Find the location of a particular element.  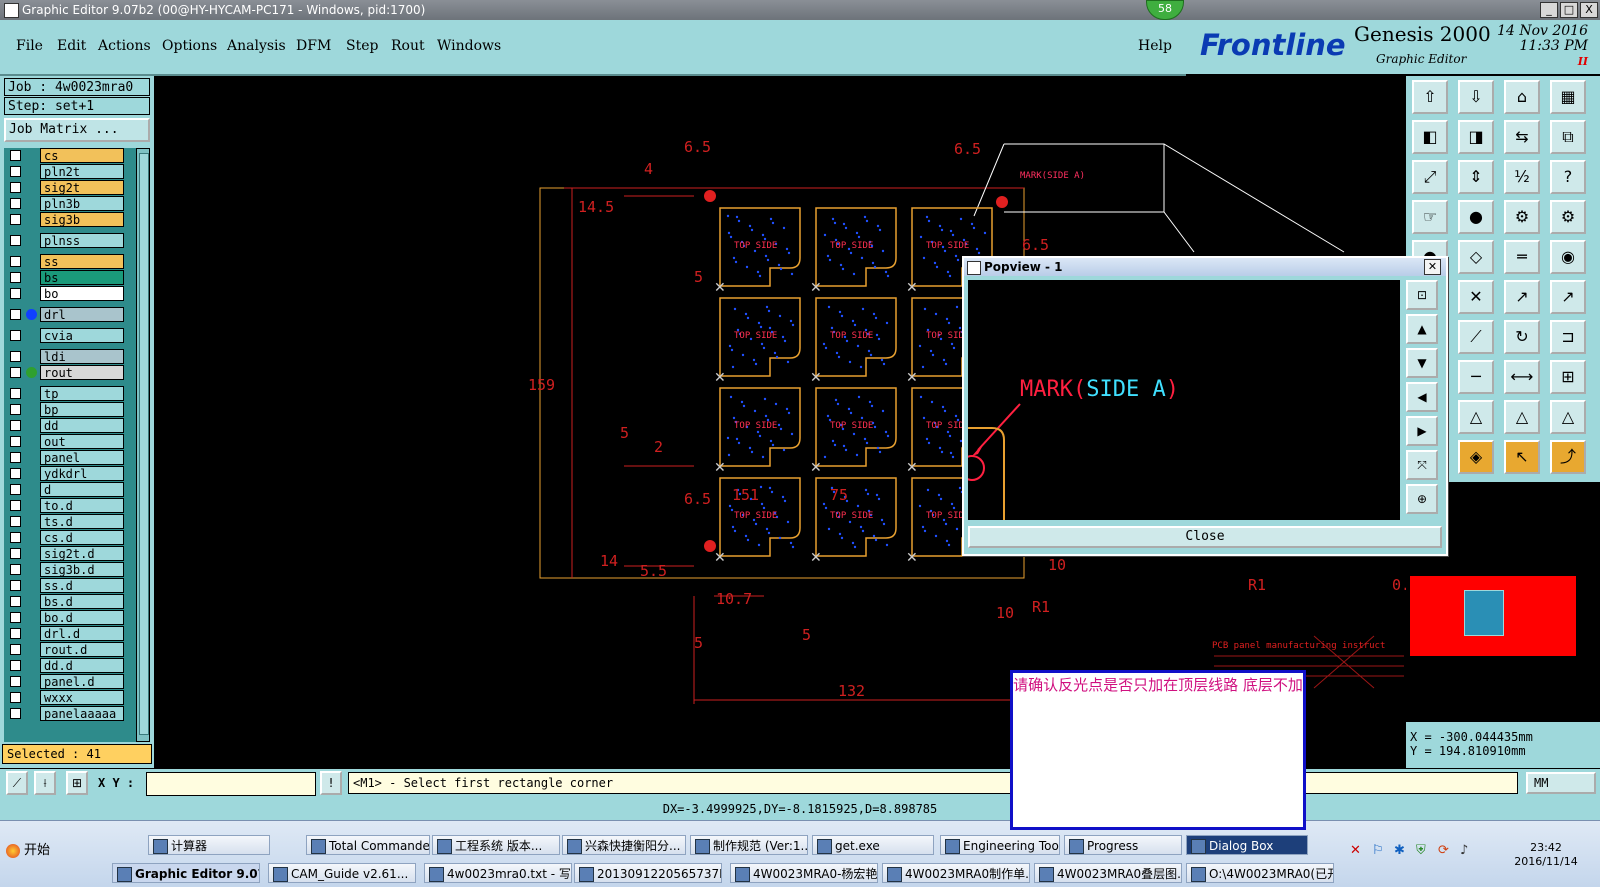

layer-row-ts-d: ts.d is located at coordinates (64, 521).